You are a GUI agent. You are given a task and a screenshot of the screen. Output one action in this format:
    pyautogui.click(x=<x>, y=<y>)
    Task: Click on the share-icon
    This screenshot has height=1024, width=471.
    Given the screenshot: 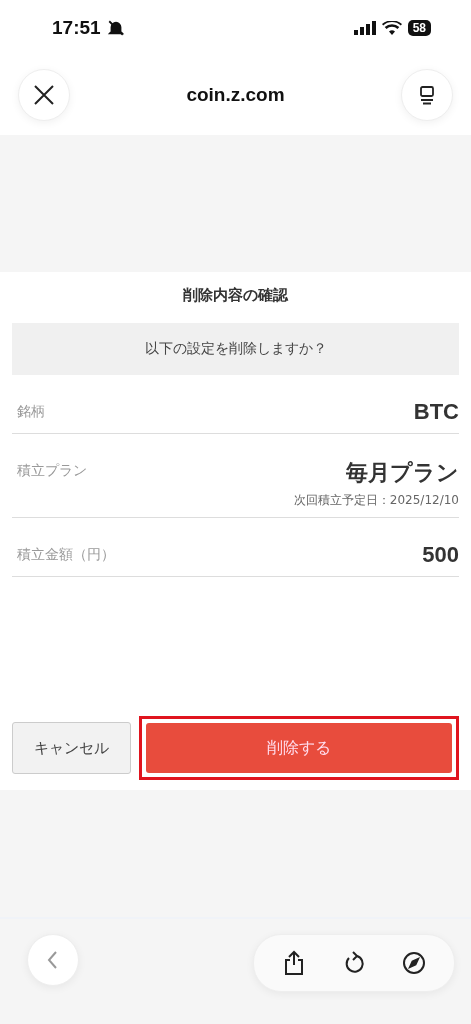 What is the action you would take?
    pyautogui.click(x=294, y=963)
    